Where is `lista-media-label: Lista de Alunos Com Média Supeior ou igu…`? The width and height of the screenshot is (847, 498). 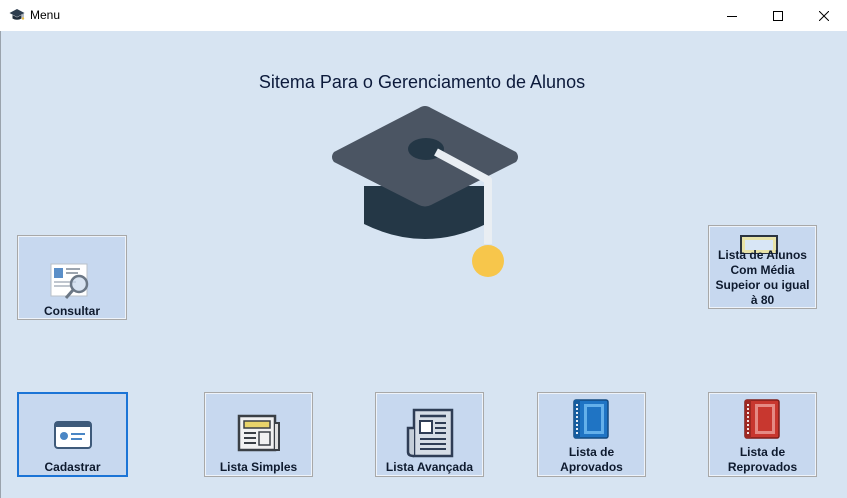
lista-media-label: Lista de Alunos Com Média Supeior ou igu… is located at coordinates (762, 277).